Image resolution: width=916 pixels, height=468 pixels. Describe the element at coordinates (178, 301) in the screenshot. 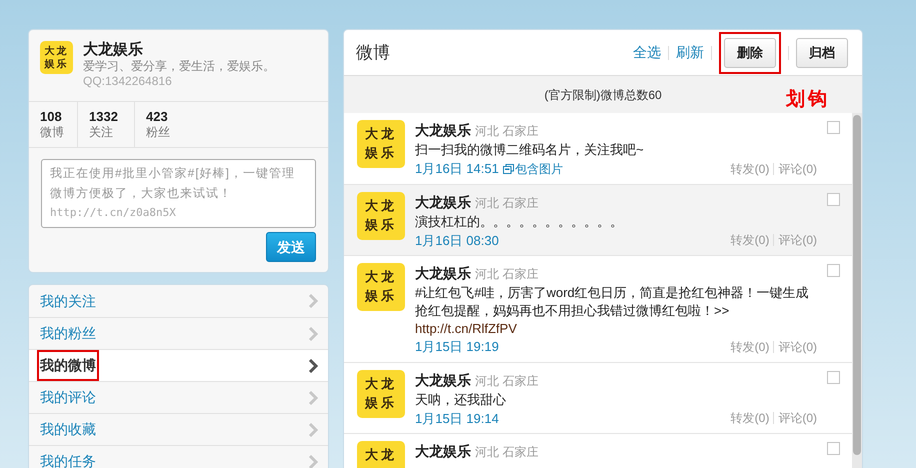

I see `nav-item: 我的关注` at that location.